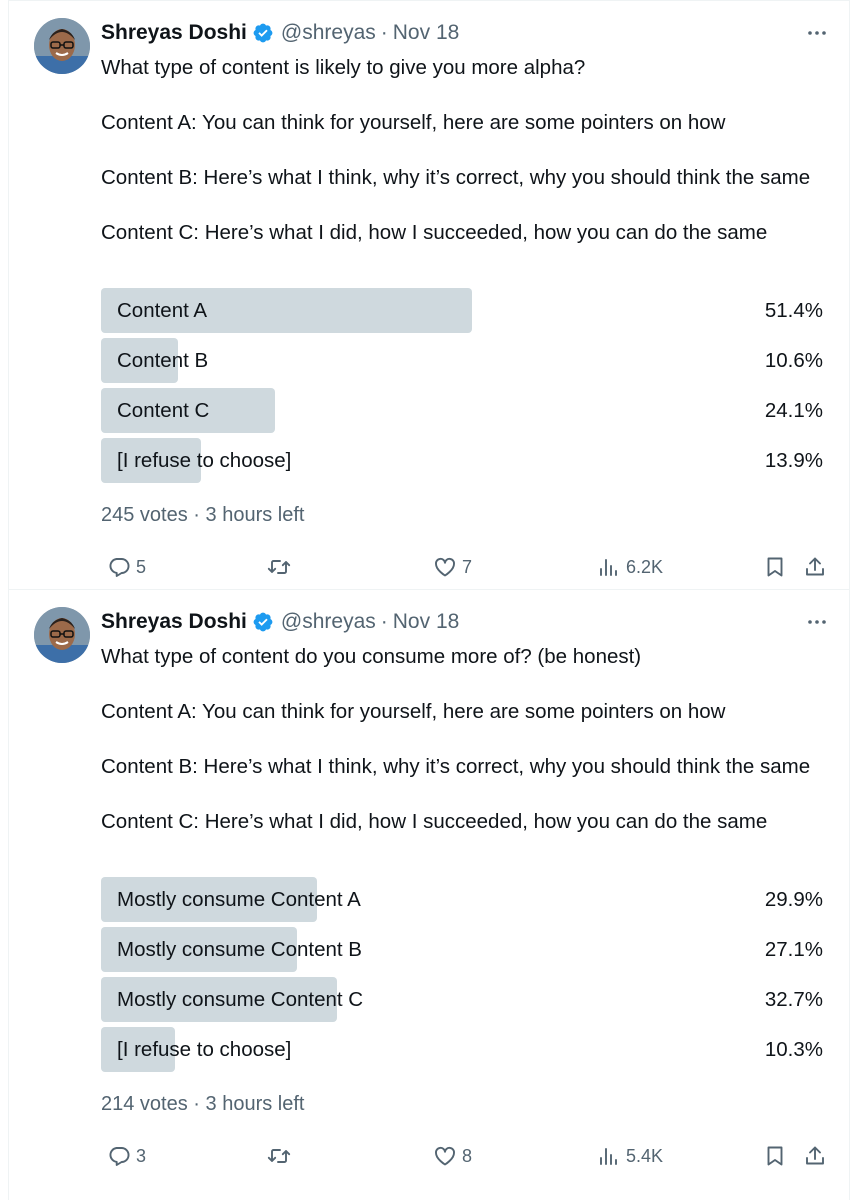 Image resolution: width=858 pixels, height=1200 pixels. What do you see at coordinates (793, 410) in the screenshot?
I see `poll-option-percent: 24.1%` at bounding box center [793, 410].